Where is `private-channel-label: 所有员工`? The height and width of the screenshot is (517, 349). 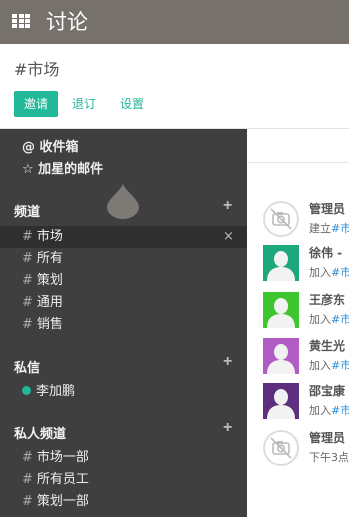
private-channel-label: 所有员工 is located at coordinates (62, 479).